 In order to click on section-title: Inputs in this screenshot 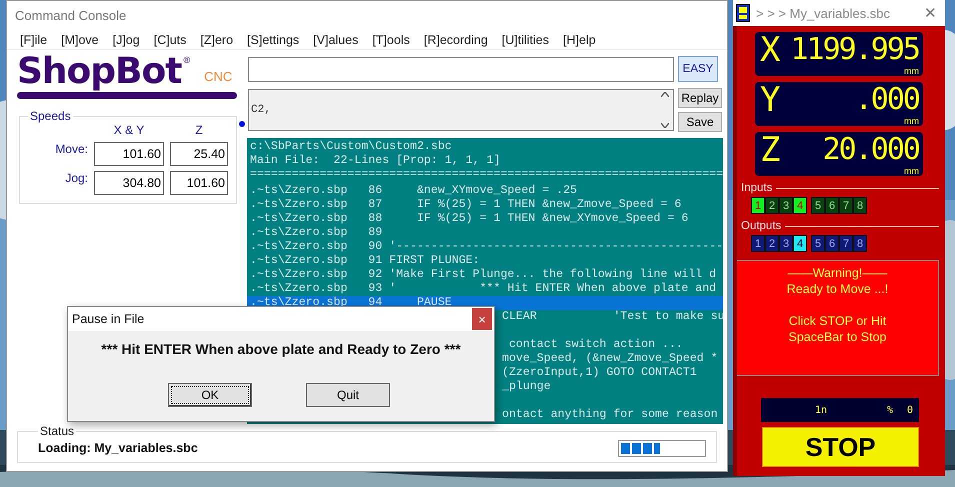, I will do `click(756, 188)`.